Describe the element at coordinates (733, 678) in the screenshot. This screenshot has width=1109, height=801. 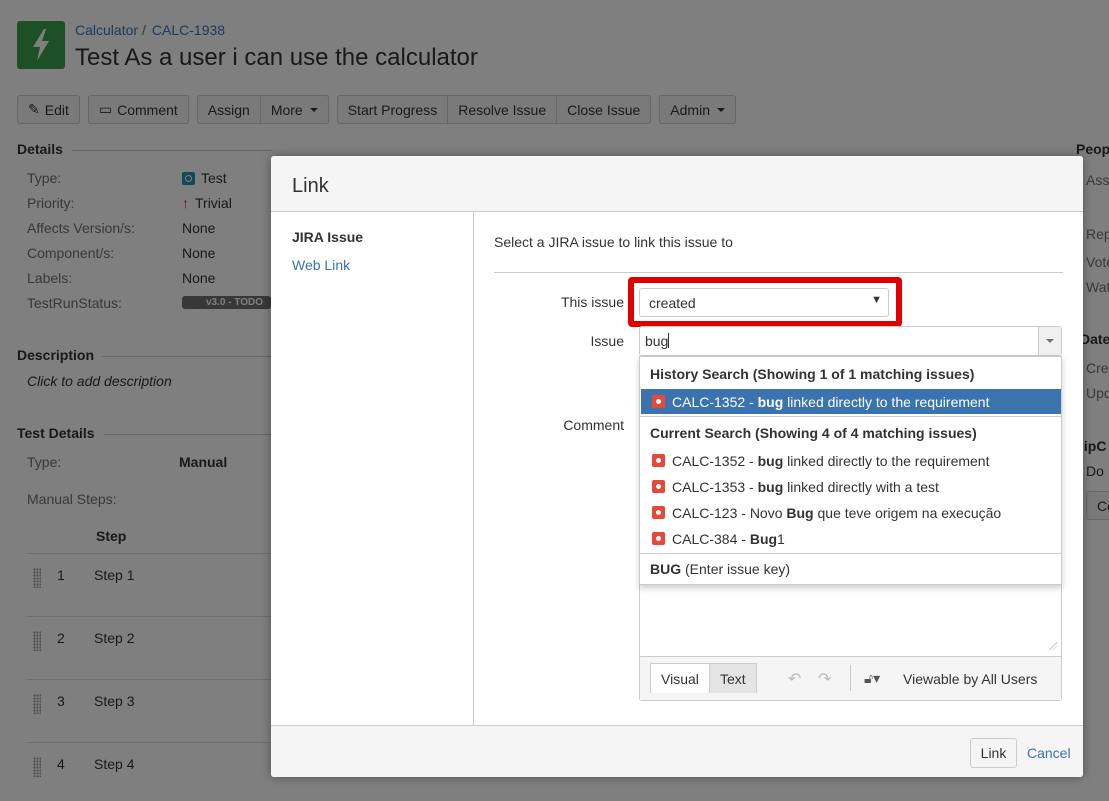
I see `tab-text: Text` at that location.